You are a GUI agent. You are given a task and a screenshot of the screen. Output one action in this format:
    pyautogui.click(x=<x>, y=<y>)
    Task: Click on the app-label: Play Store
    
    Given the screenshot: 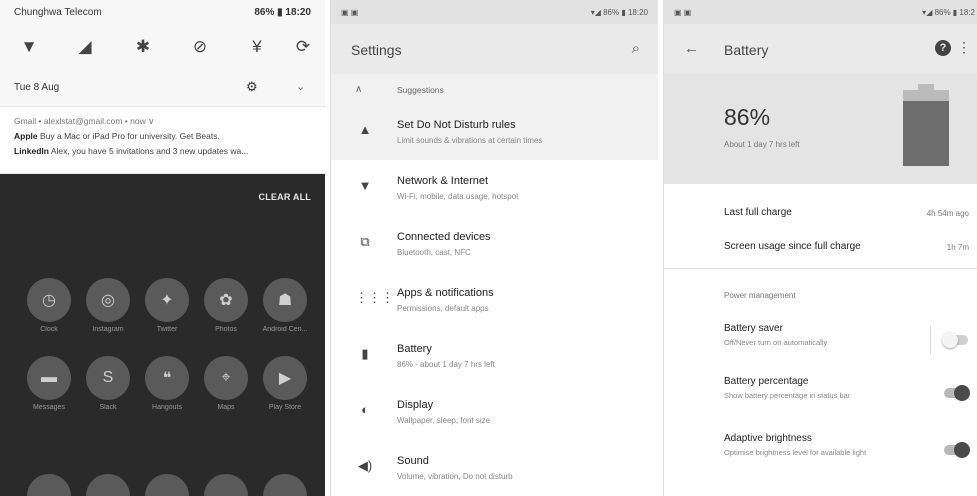 What is the action you would take?
    pyautogui.click(x=285, y=407)
    